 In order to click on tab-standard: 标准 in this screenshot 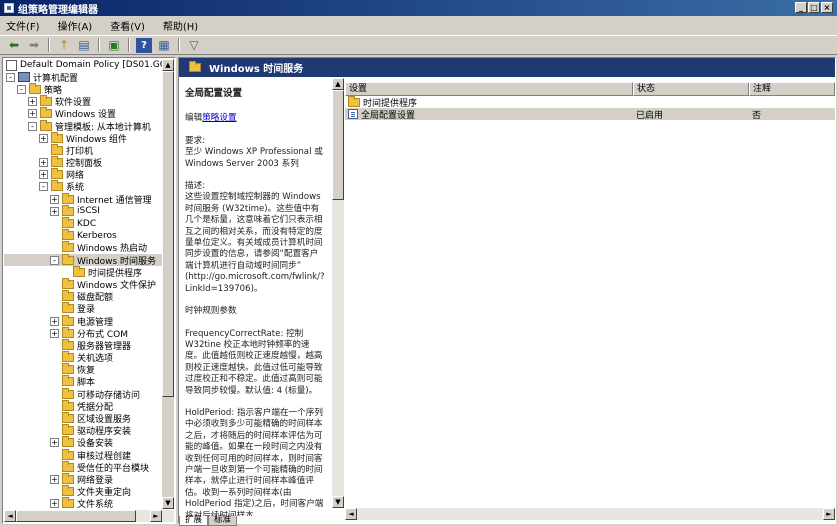, I will do `click(223, 521)`.